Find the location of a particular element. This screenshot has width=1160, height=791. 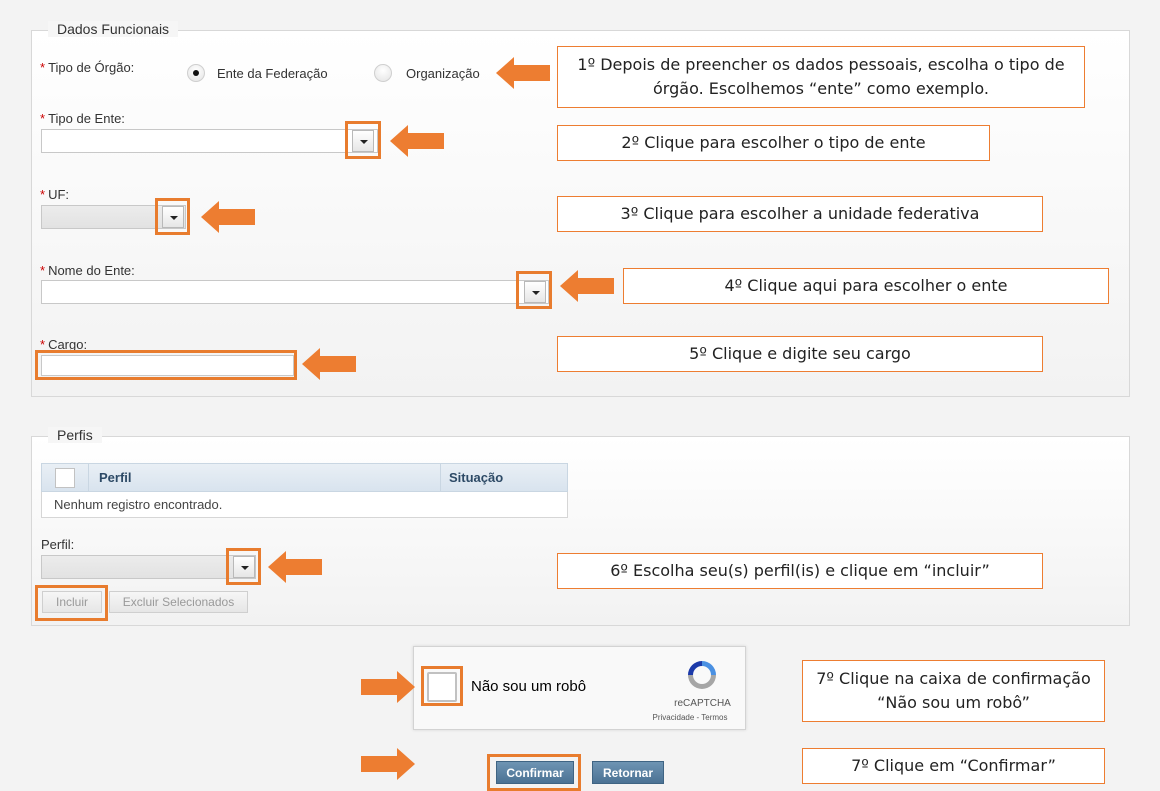

recaptcha-logo-icon is located at coordinates (702, 675).